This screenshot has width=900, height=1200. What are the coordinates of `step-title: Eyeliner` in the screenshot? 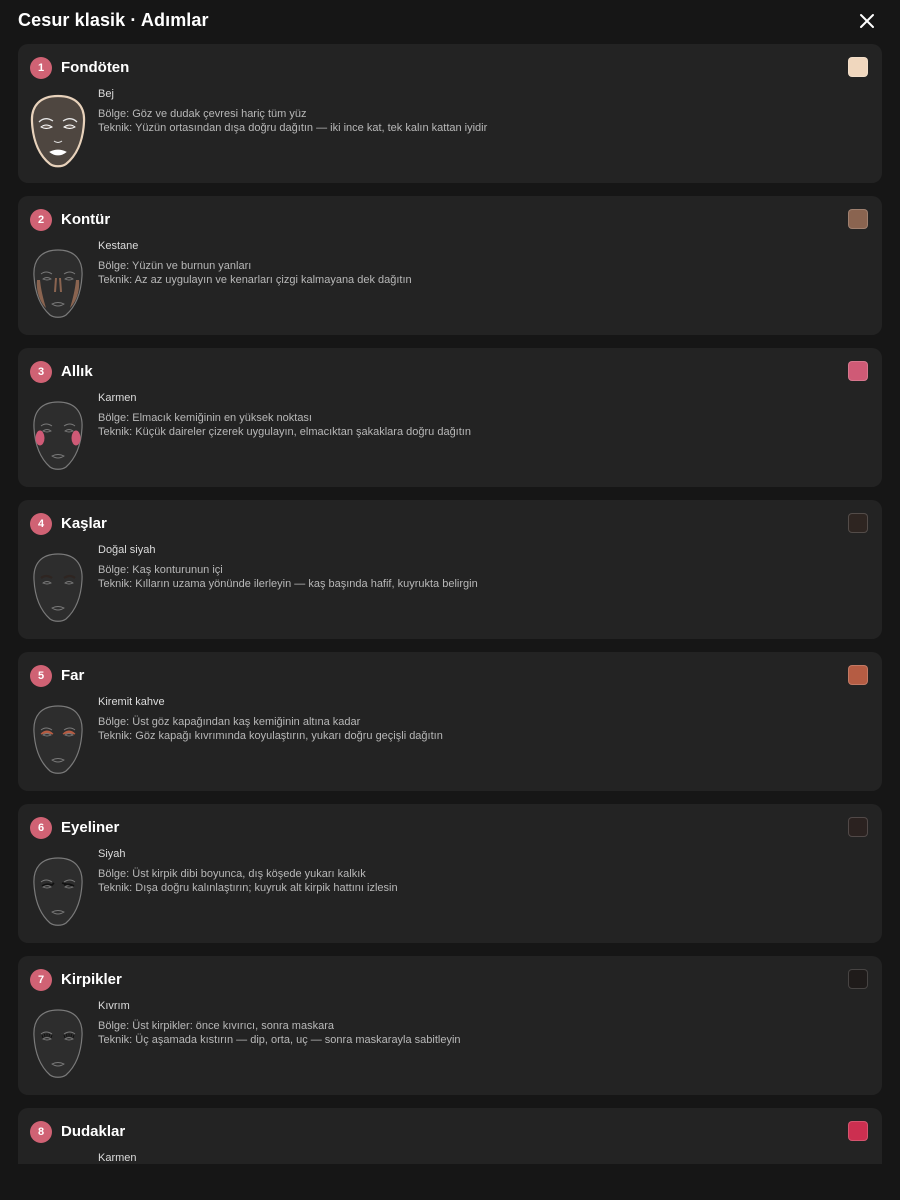 It's located at (90, 827).